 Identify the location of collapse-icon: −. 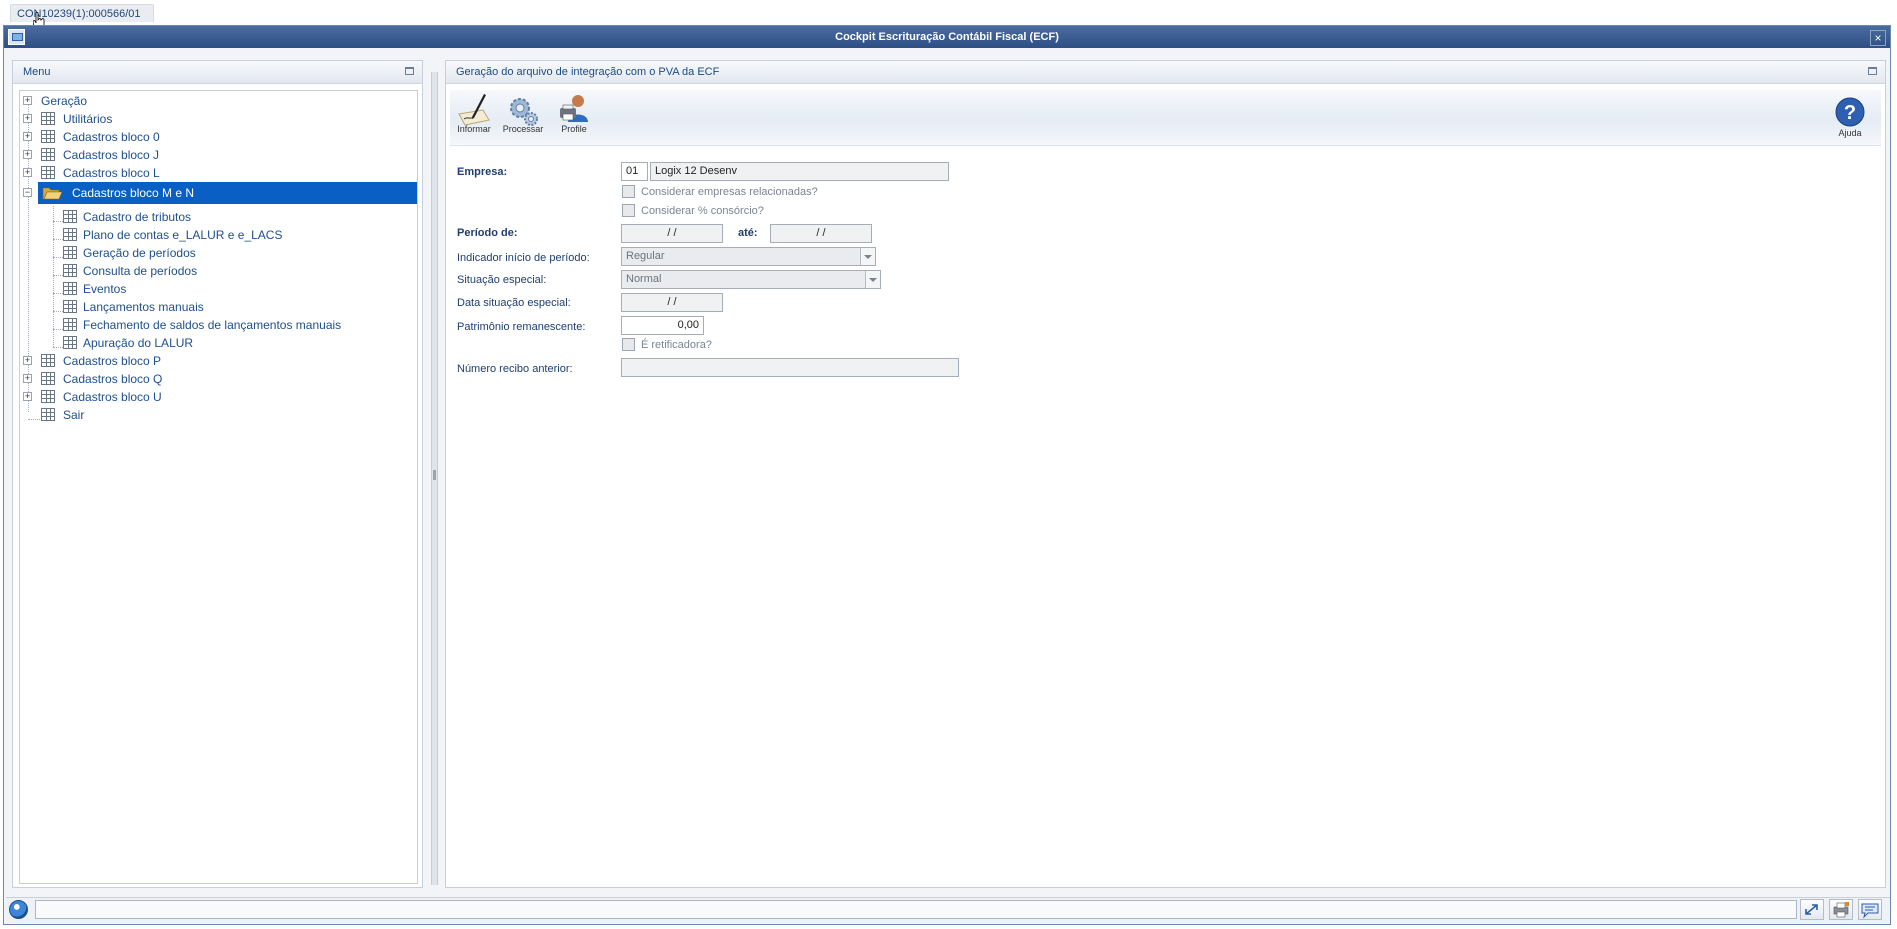
(27, 192).